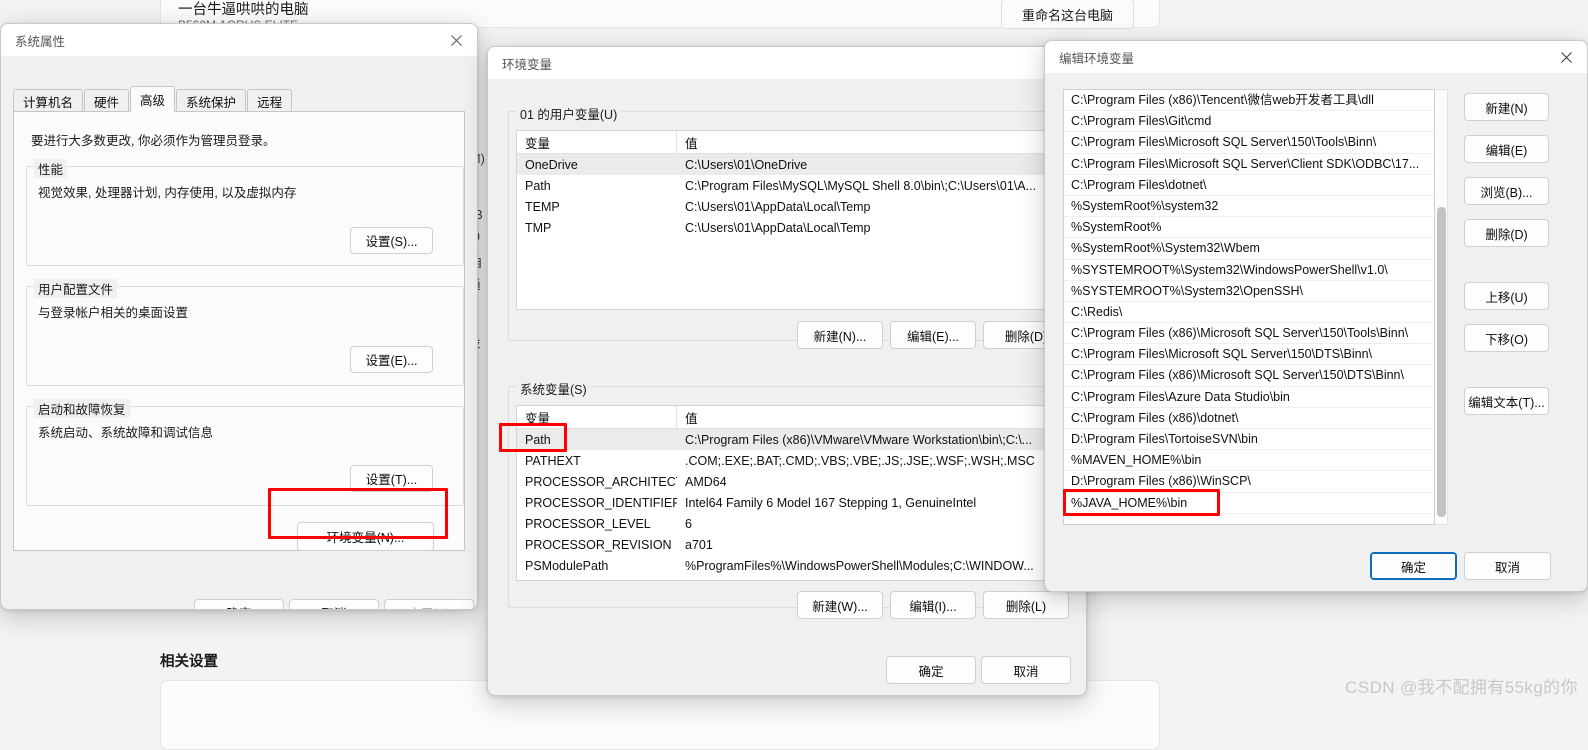 The image size is (1588, 750). I want to click on edit-env-cancel-button: 取消, so click(1507, 566).